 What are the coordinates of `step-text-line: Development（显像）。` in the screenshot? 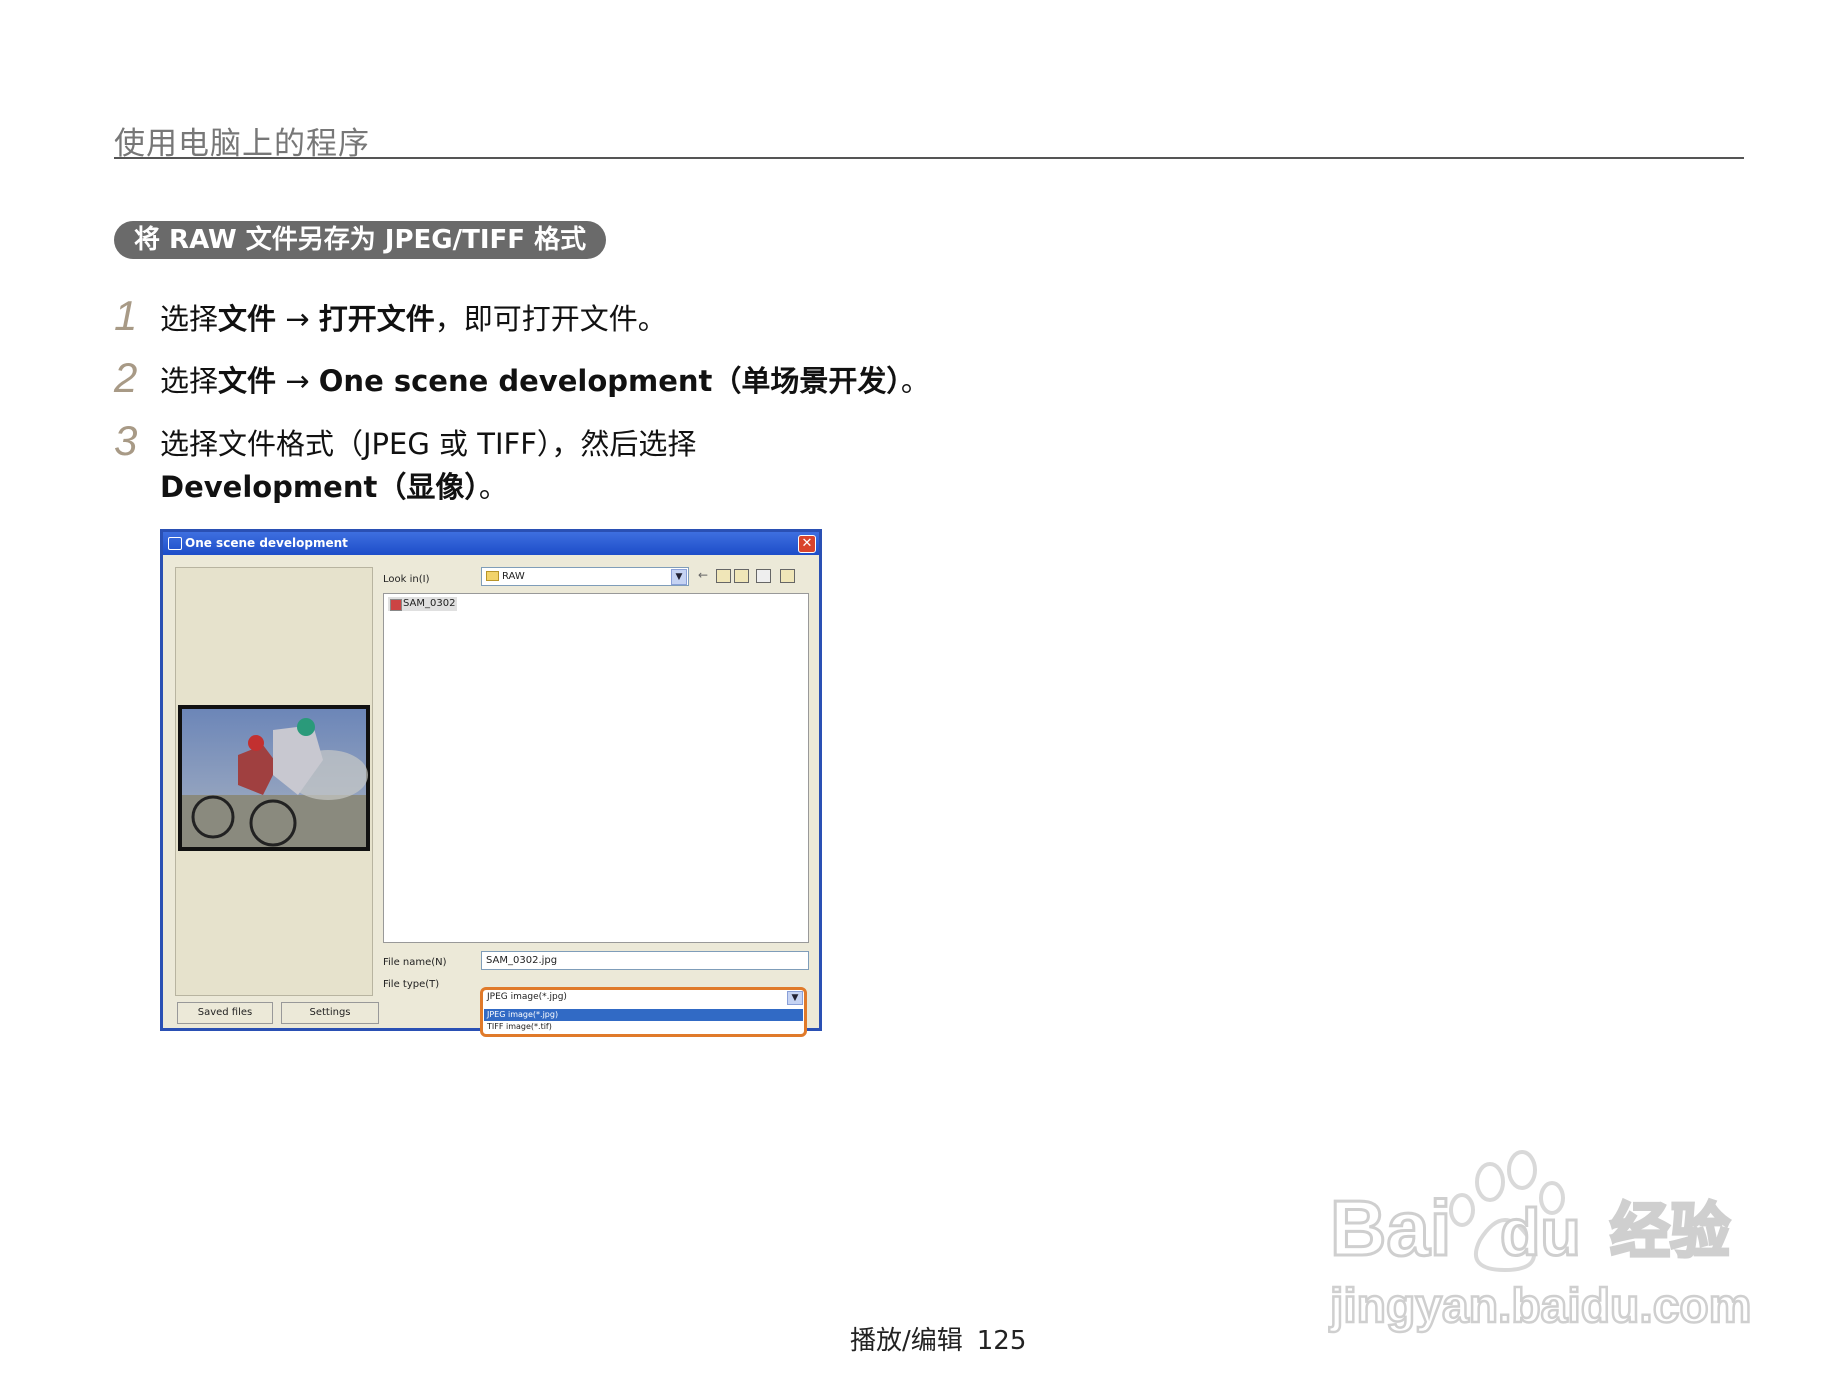 It's located at (428, 487).